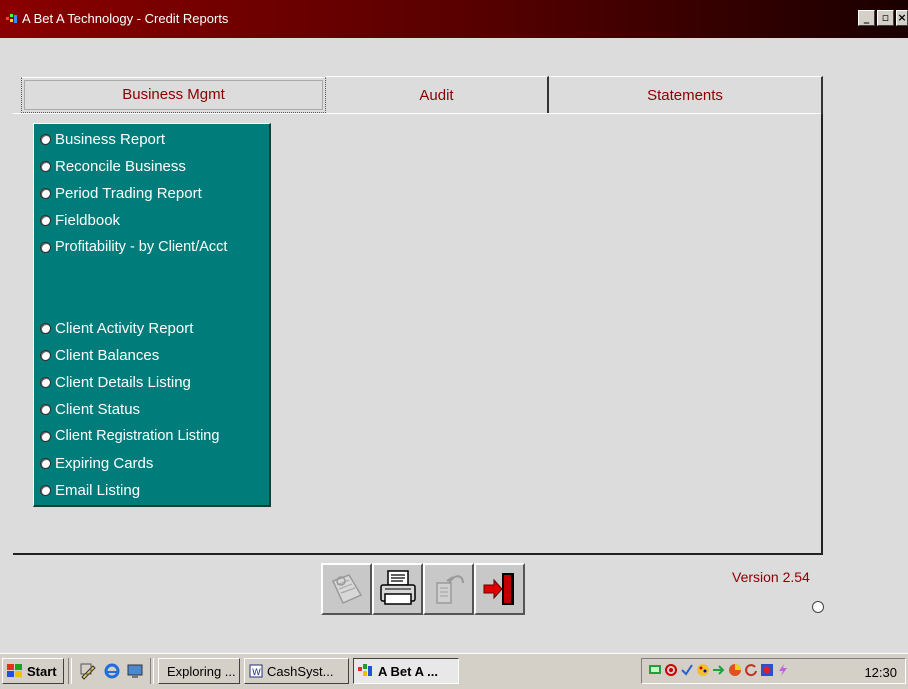 Image resolution: width=908 pixels, height=689 pixels. I want to click on exit-door-icon, so click(498, 589).